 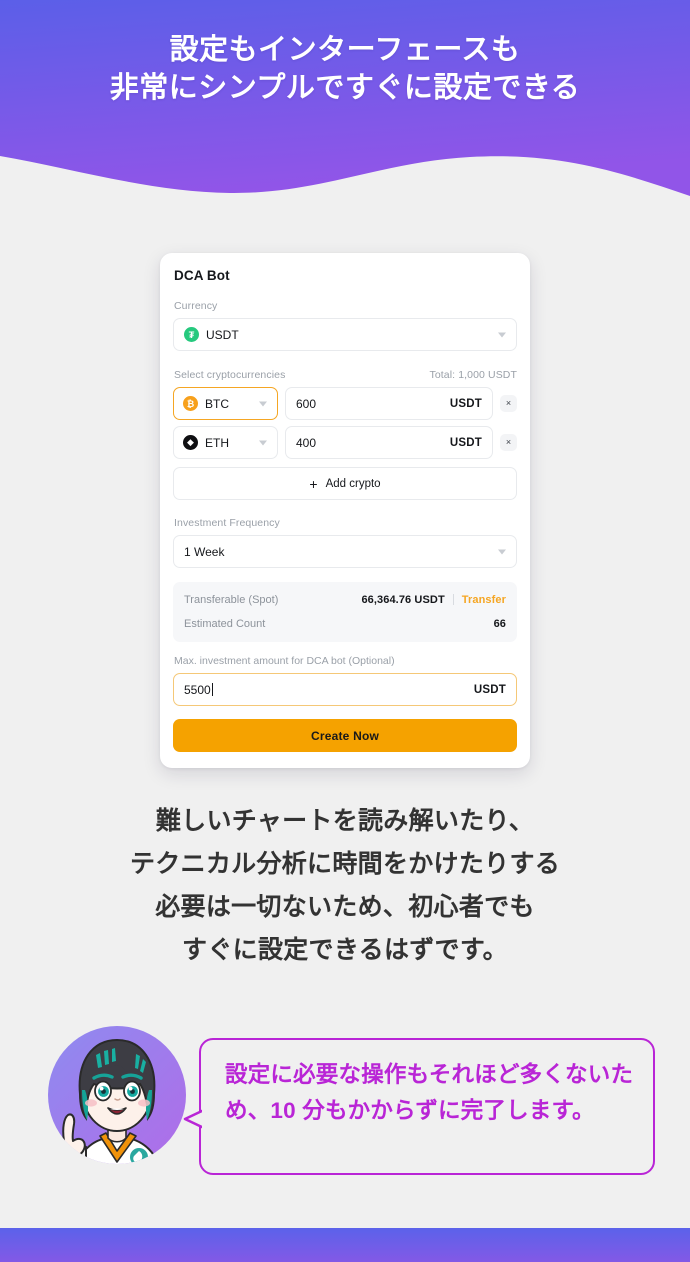 I want to click on crypto-select-eth: ◆ ETH, so click(x=225, y=442).